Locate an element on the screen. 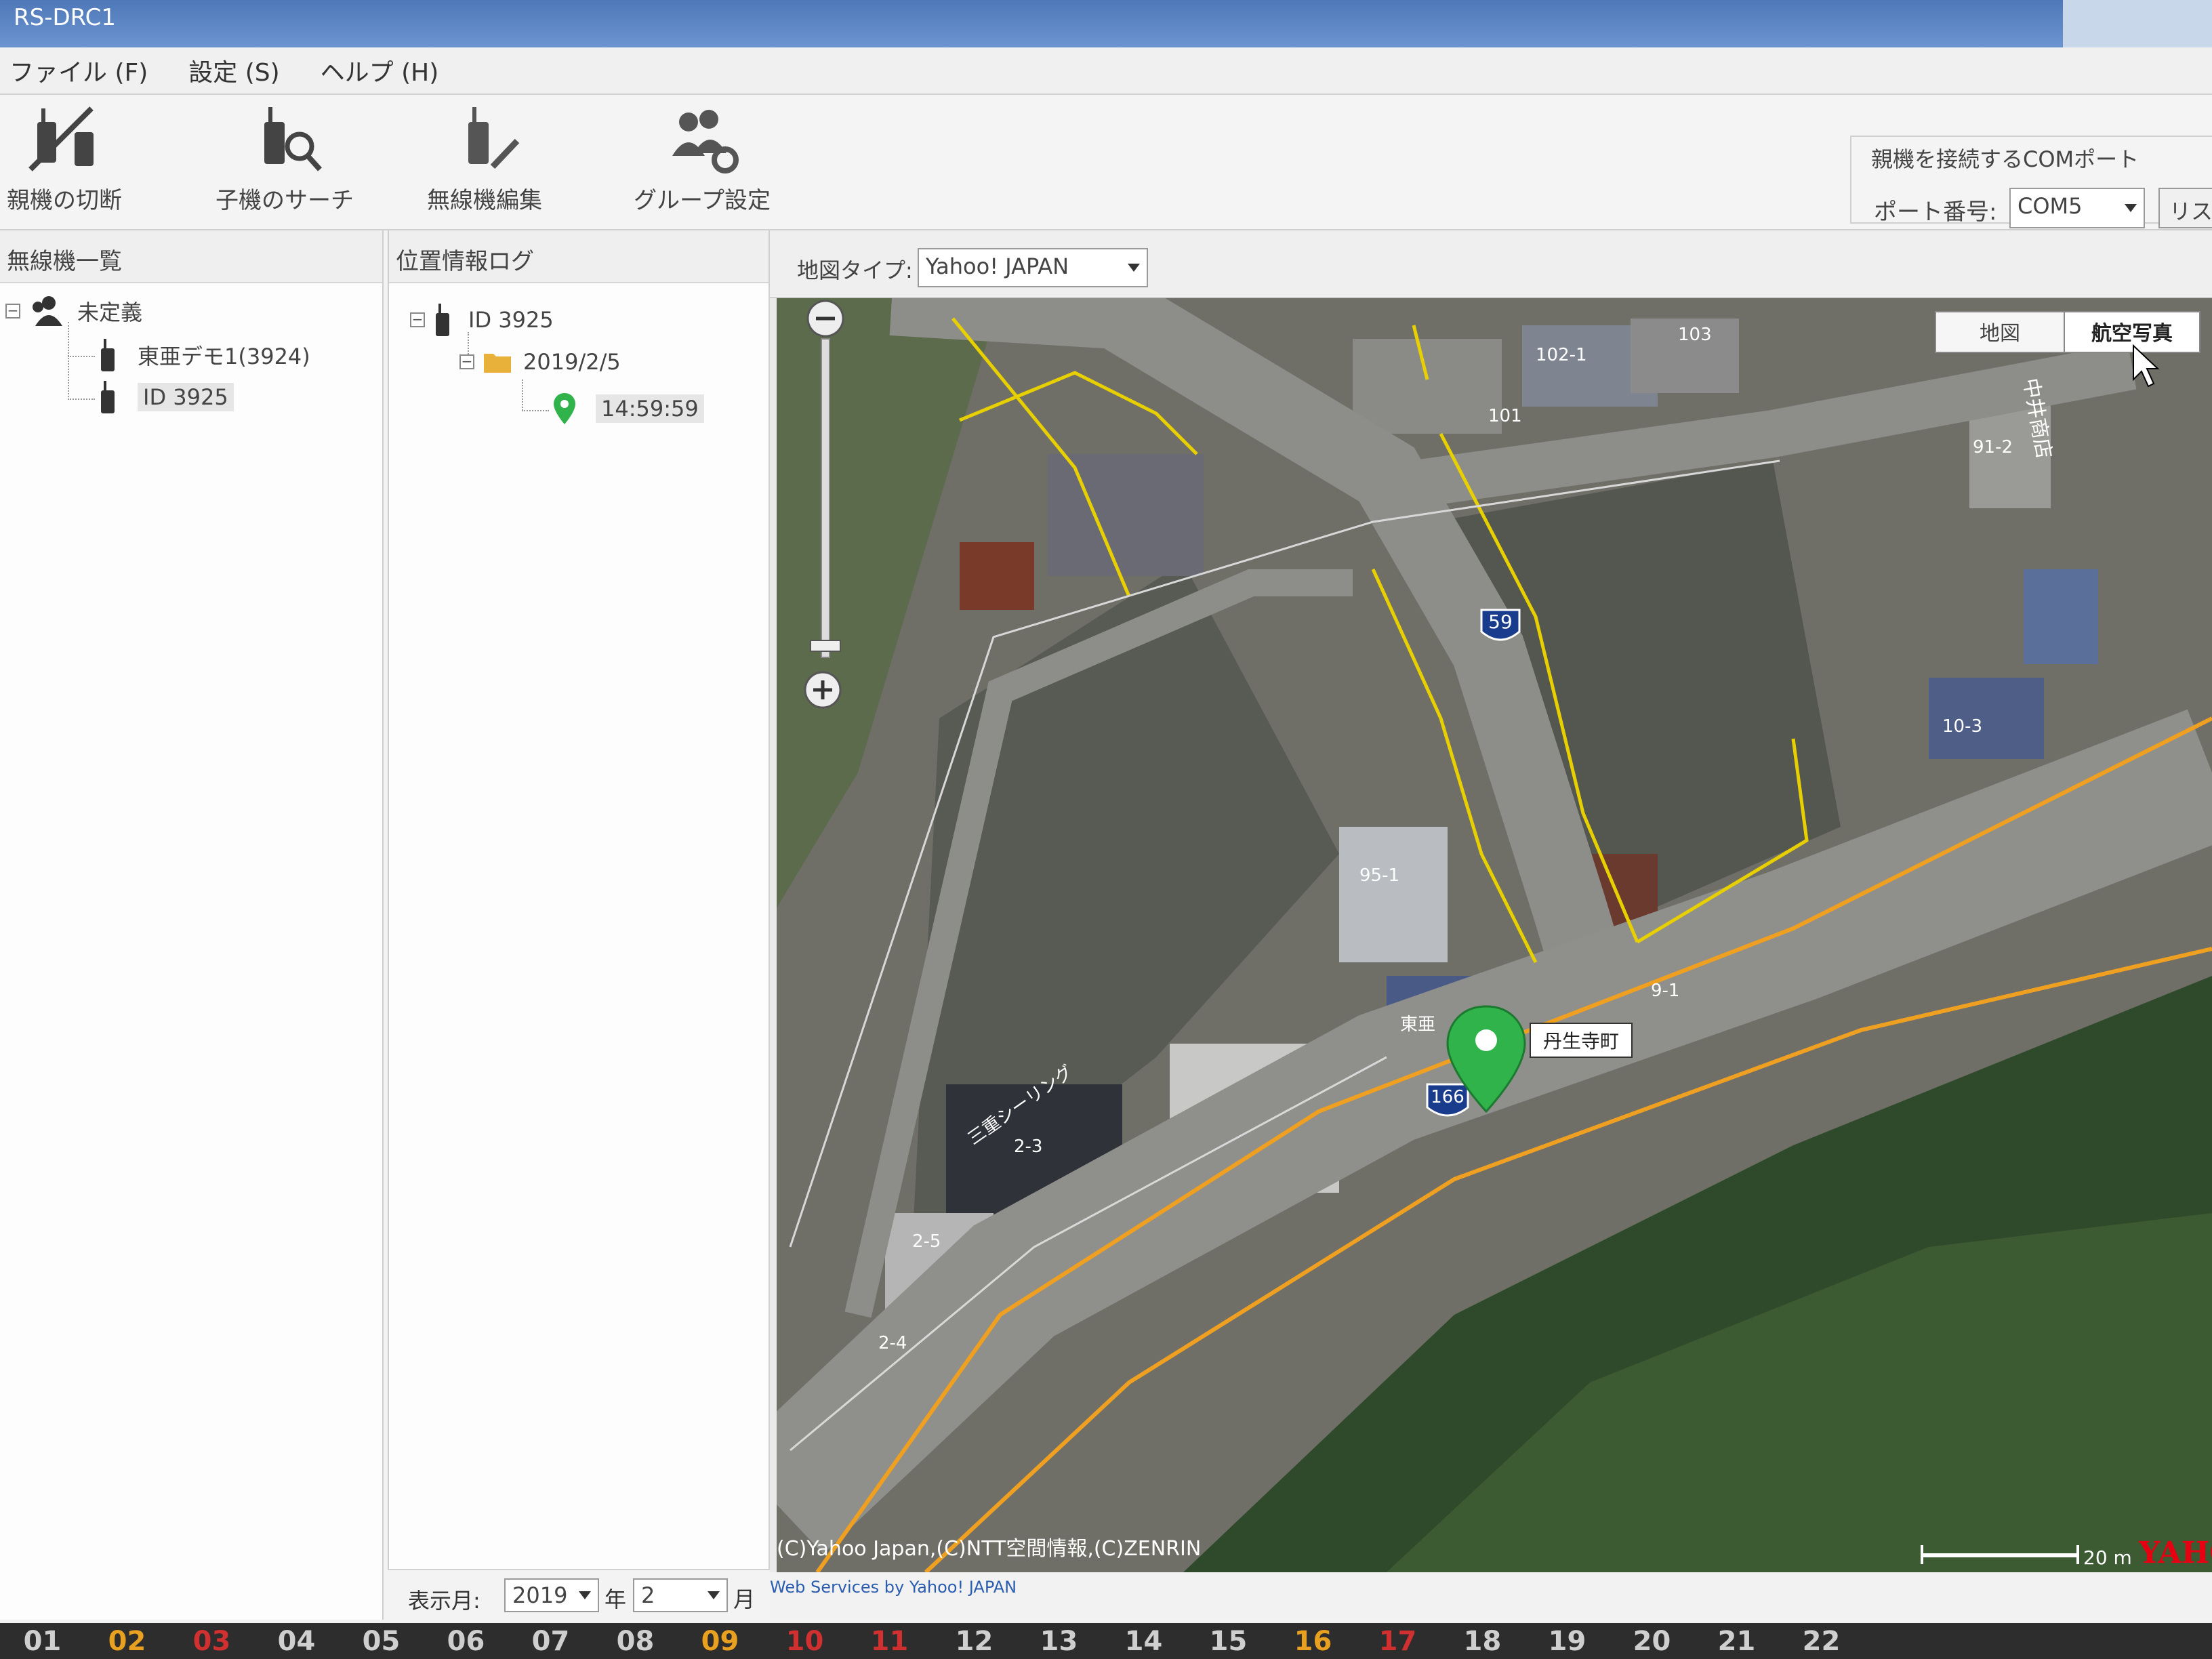 Image resolution: width=2212 pixels, height=1659 pixels. map-type-value: Yahoo! JAPAN is located at coordinates (997, 266).